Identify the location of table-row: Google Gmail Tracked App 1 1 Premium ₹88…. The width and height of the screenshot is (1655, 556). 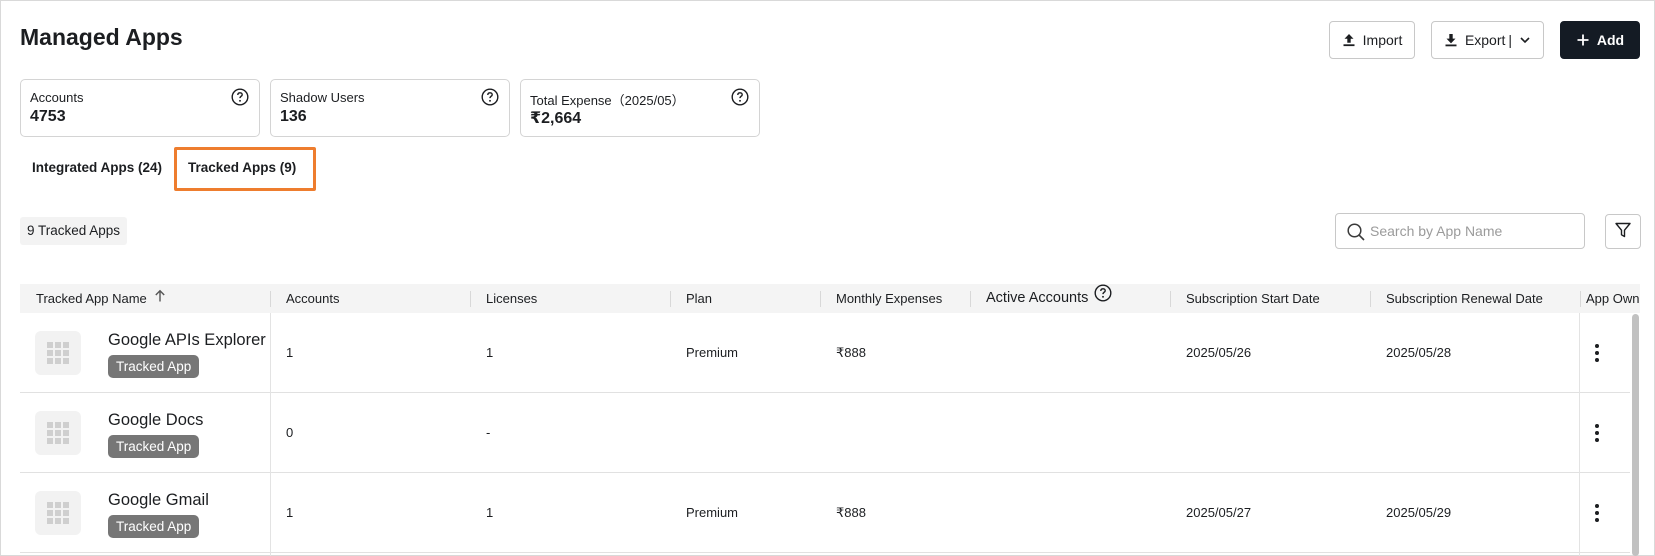
(825, 513).